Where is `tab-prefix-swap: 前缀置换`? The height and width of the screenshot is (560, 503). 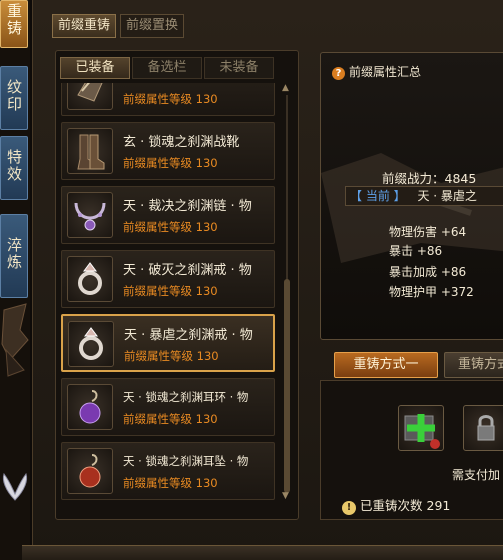
tab-prefix-swap: 前缀置换 is located at coordinates (152, 26).